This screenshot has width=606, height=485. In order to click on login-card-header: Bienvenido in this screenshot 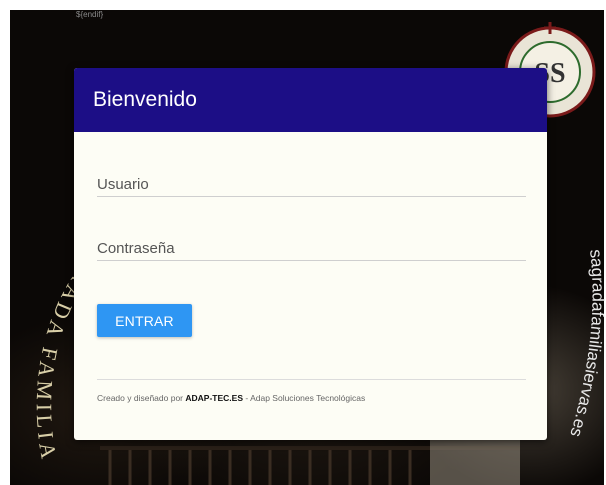, I will do `click(310, 100)`.